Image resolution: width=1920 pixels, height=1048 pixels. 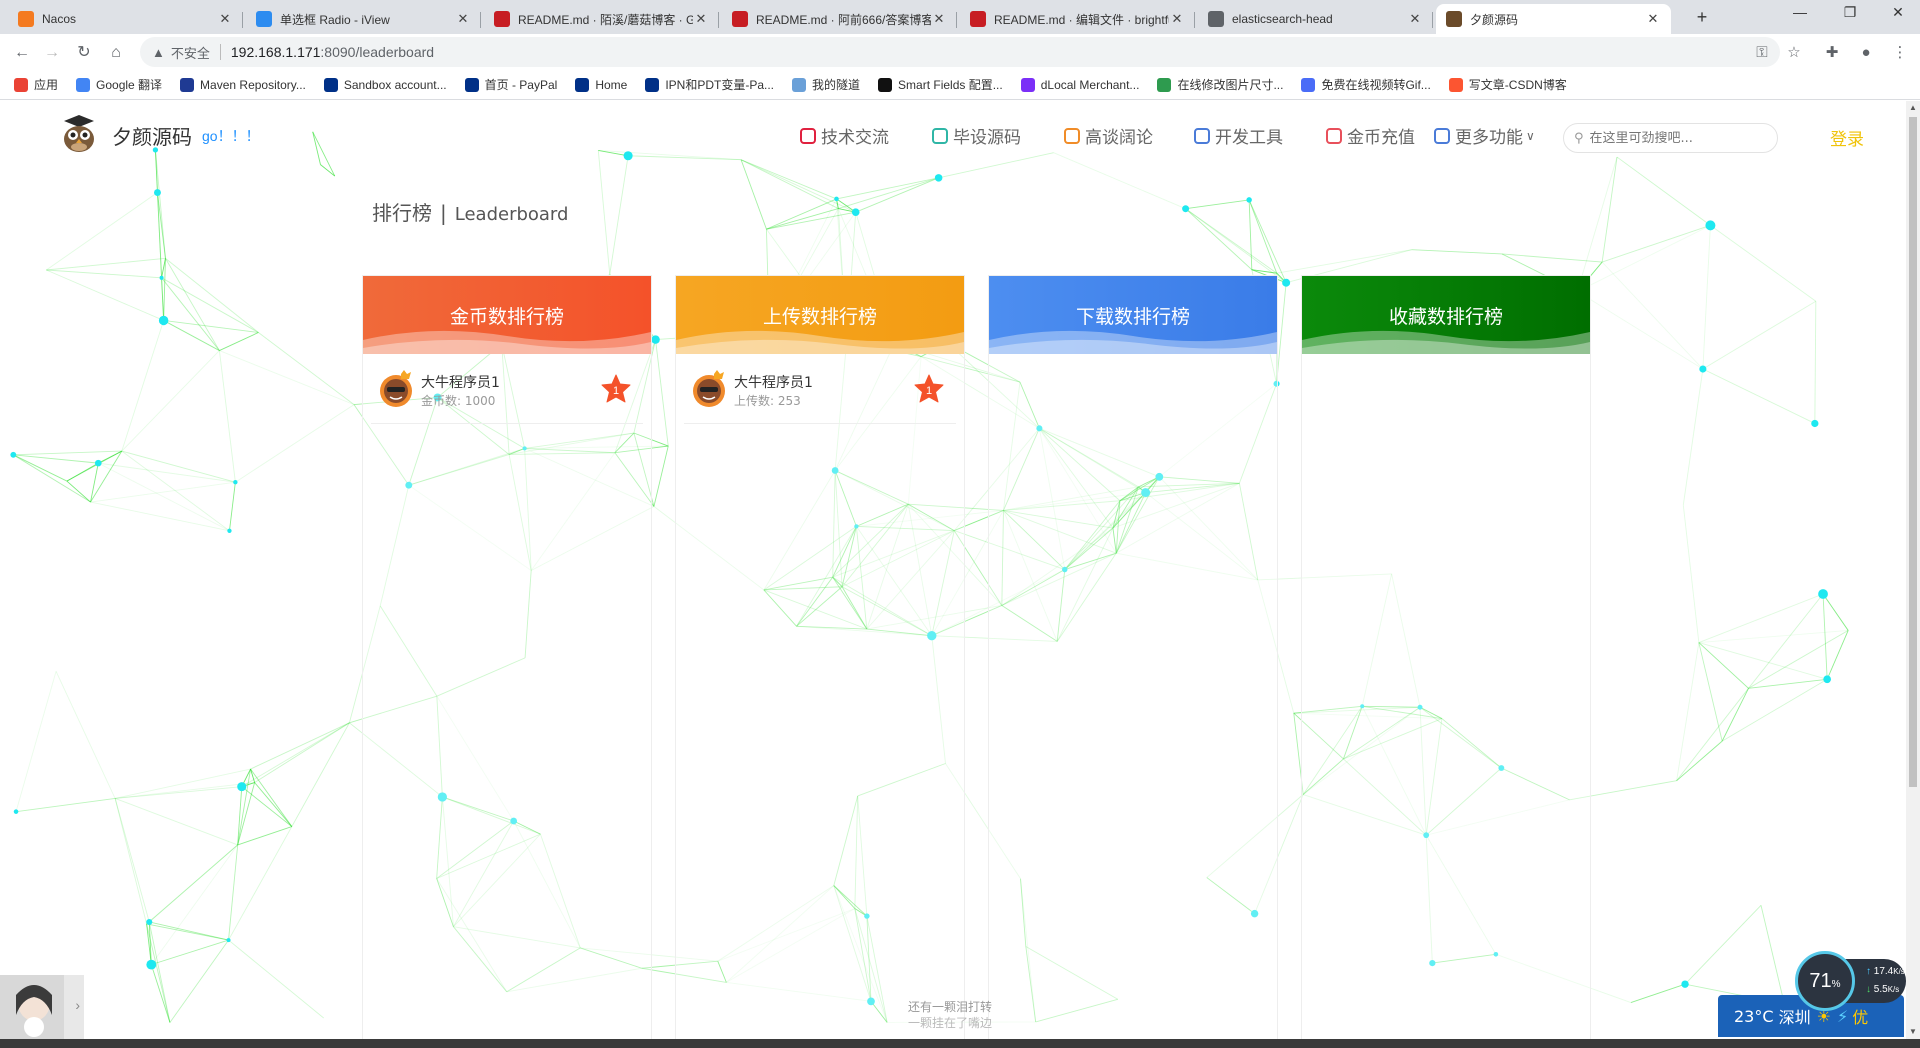 What do you see at coordinates (77, 1005) in the screenshot?
I see `expand-arrow-icon: ›` at bounding box center [77, 1005].